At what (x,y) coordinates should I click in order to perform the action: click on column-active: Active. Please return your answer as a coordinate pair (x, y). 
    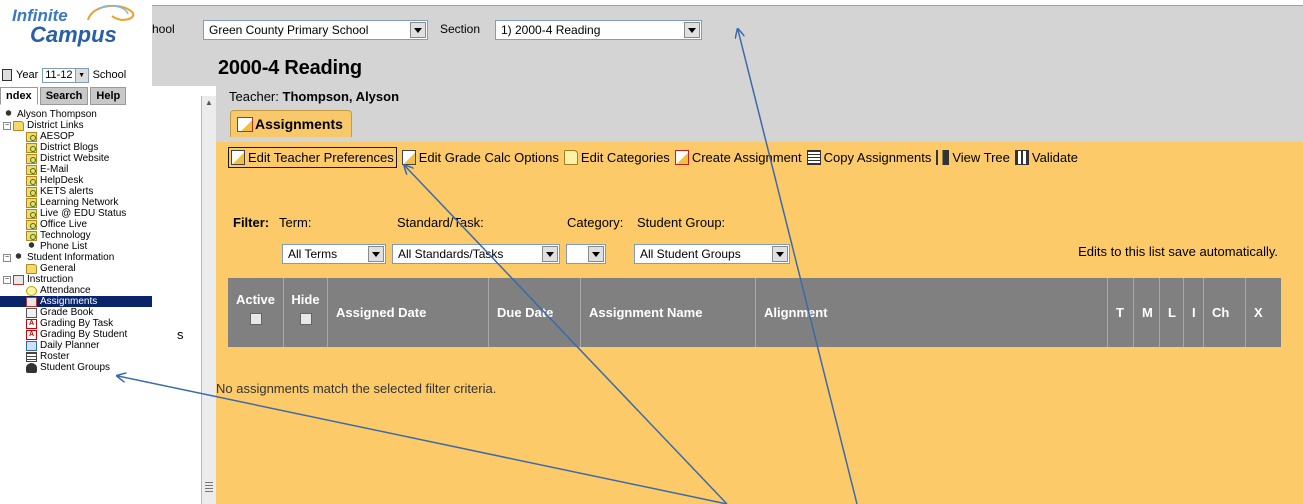
    Looking at the image, I should click on (256, 312).